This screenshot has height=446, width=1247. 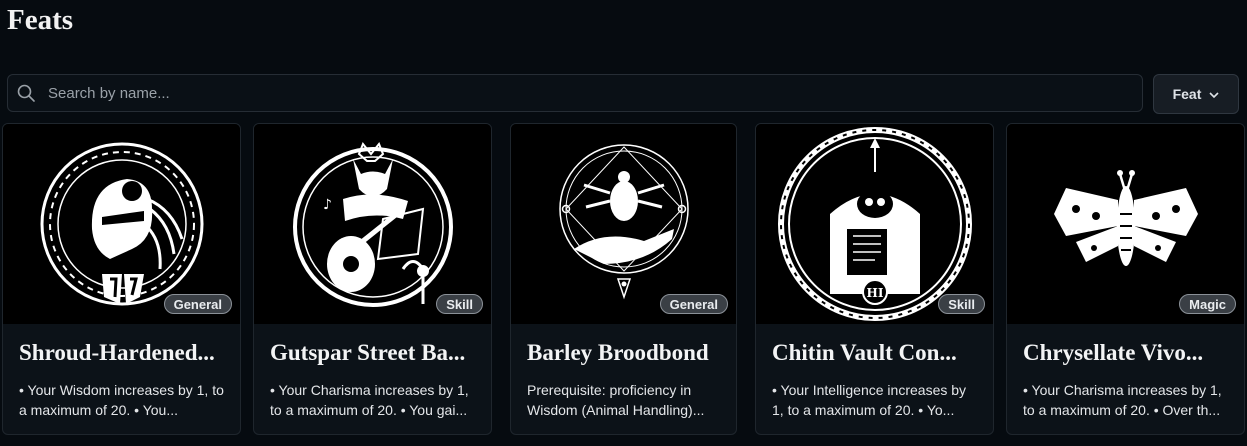 What do you see at coordinates (595, 93) in the screenshot?
I see `search-input` at bounding box center [595, 93].